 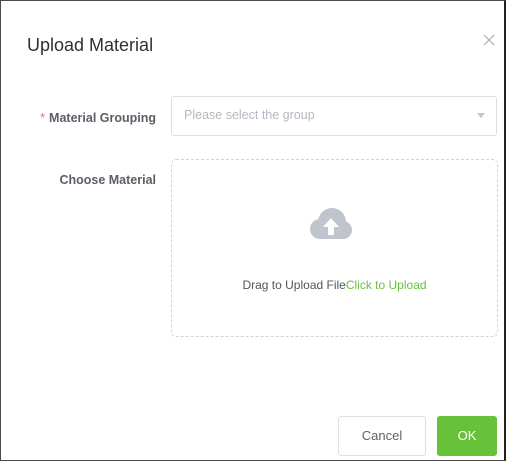 I want to click on ok-button: OK, so click(x=467, y=436).